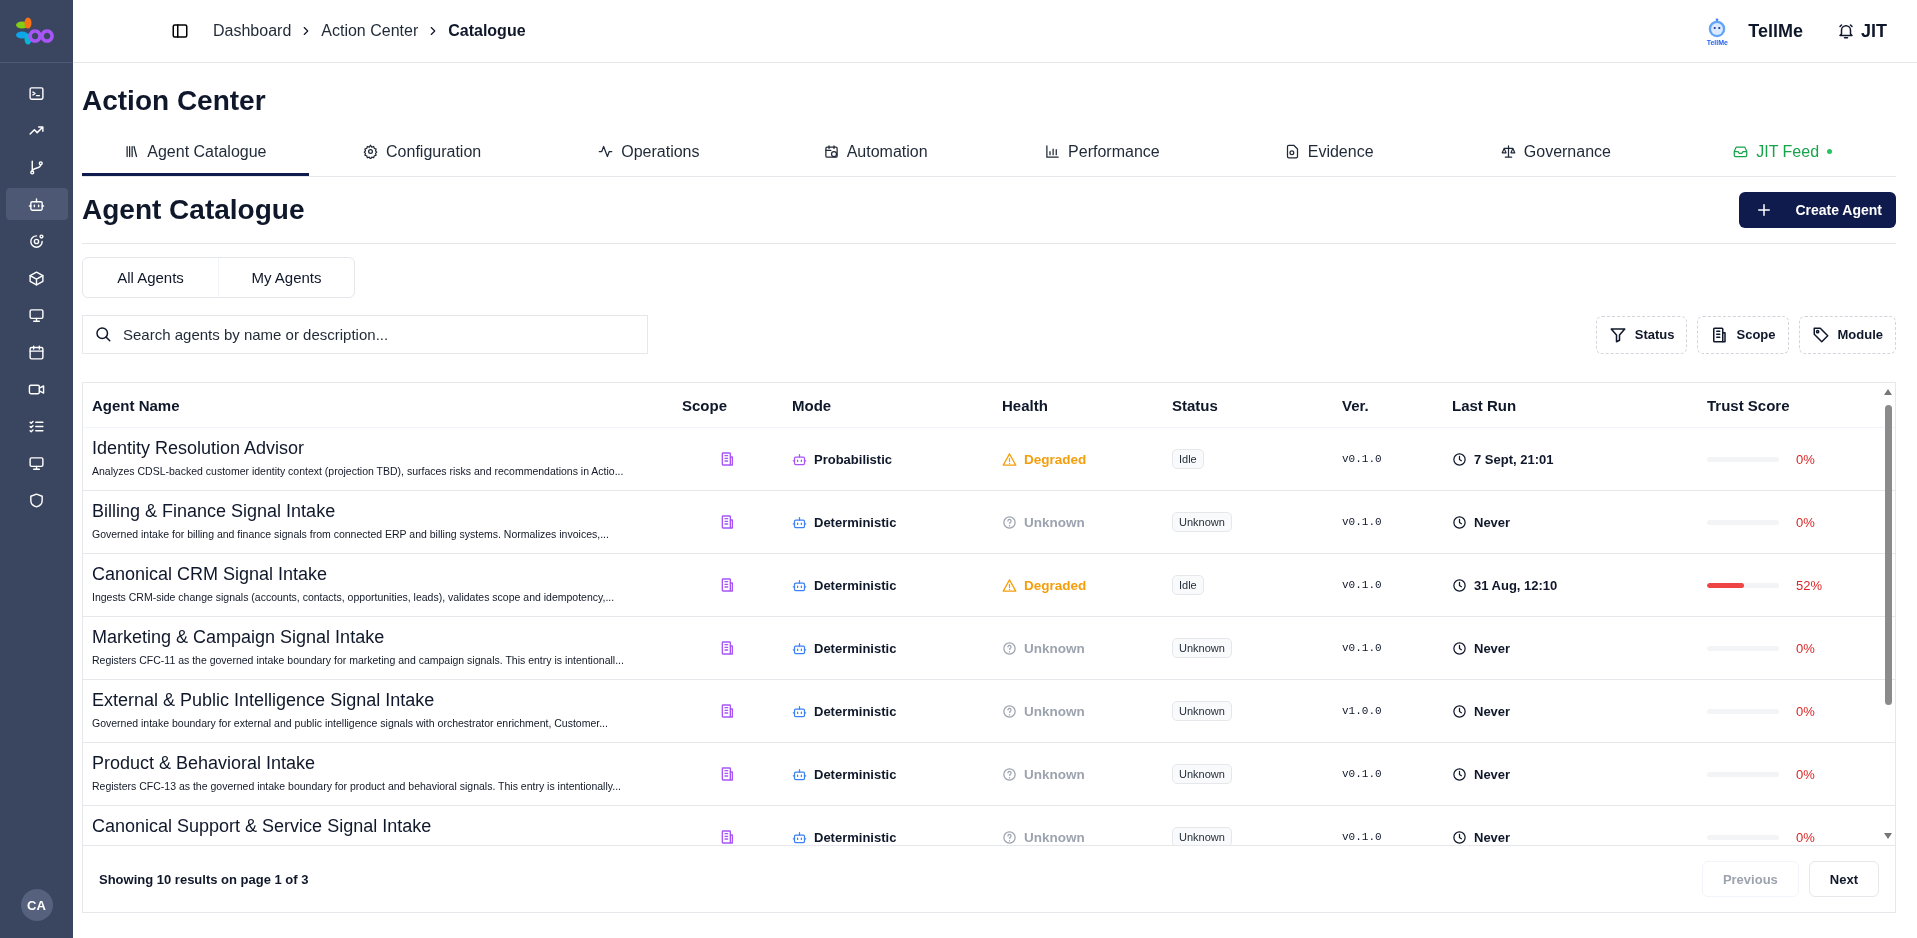 The image size is (1917, 938). I want to click on agent-name: Marketing & Campaign Signal Intake, so click(382, 637).